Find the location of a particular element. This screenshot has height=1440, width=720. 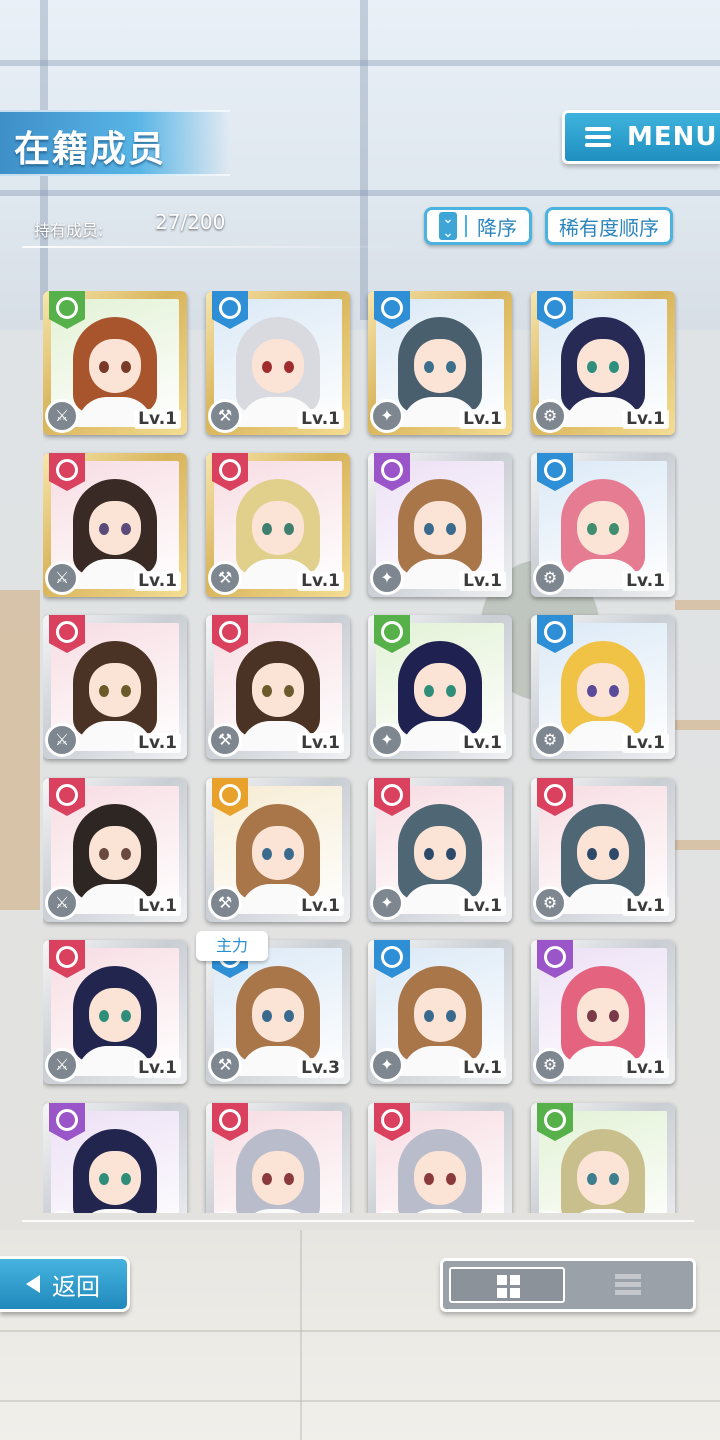

title-banner: 在籍成员 is located at coordinates (115, 143).